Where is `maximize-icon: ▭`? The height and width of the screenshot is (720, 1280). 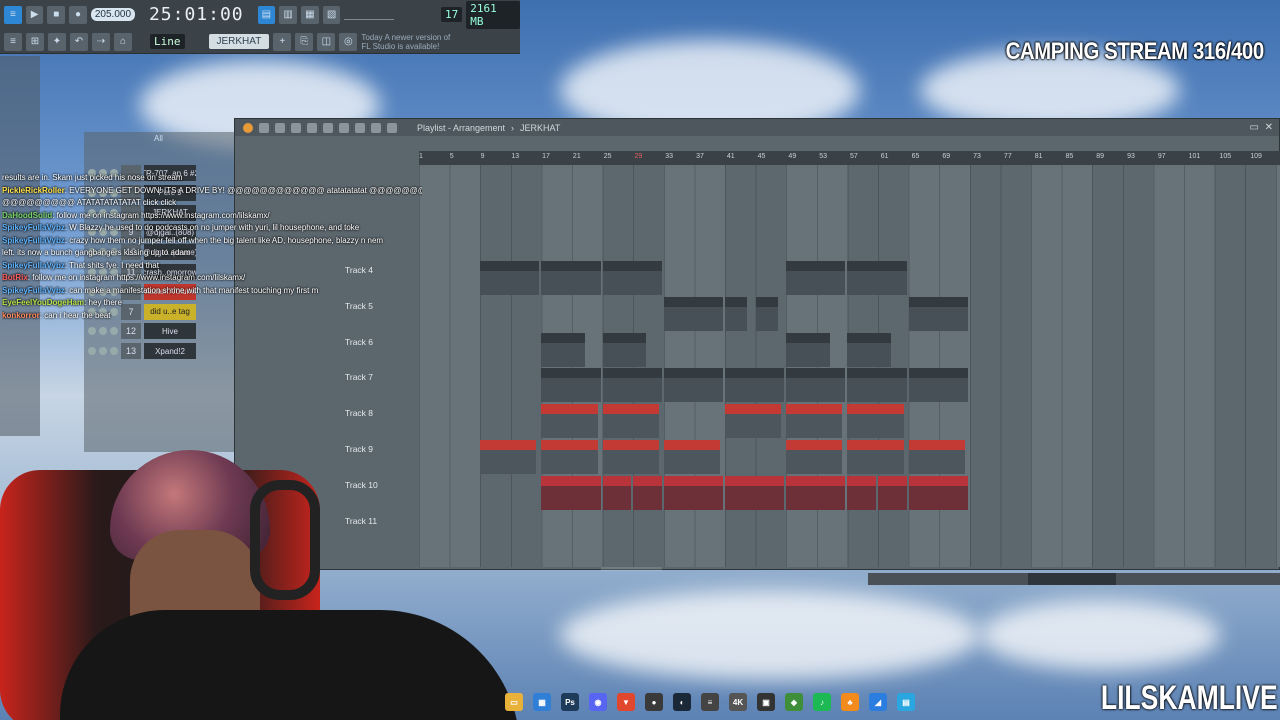 maximize-icon: ▭ is located at coordinates (1254, 127).